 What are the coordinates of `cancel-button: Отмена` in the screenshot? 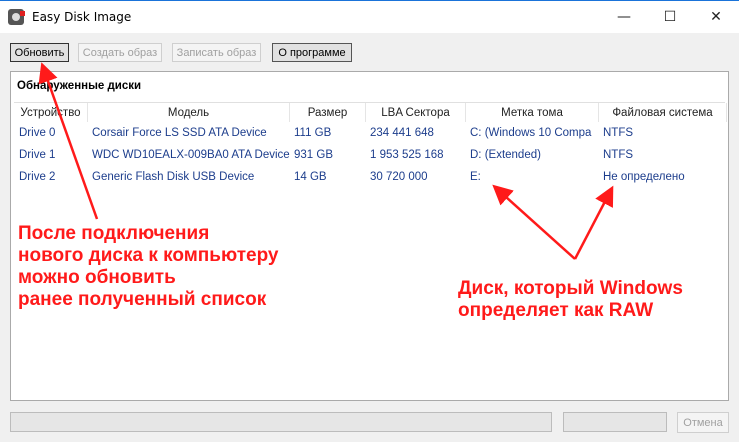 It's located at (703, 422).